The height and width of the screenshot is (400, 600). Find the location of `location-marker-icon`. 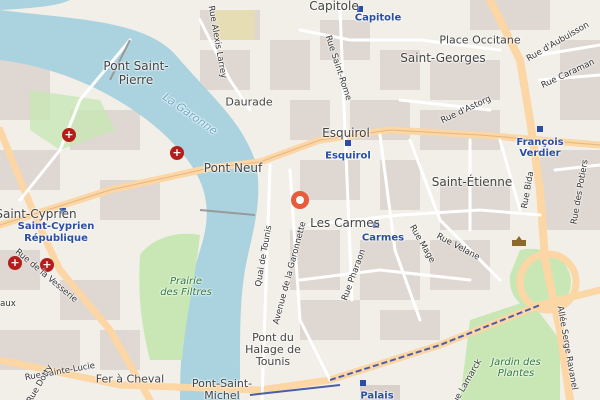

location-marker-icon is located at coordinates (300, 200).